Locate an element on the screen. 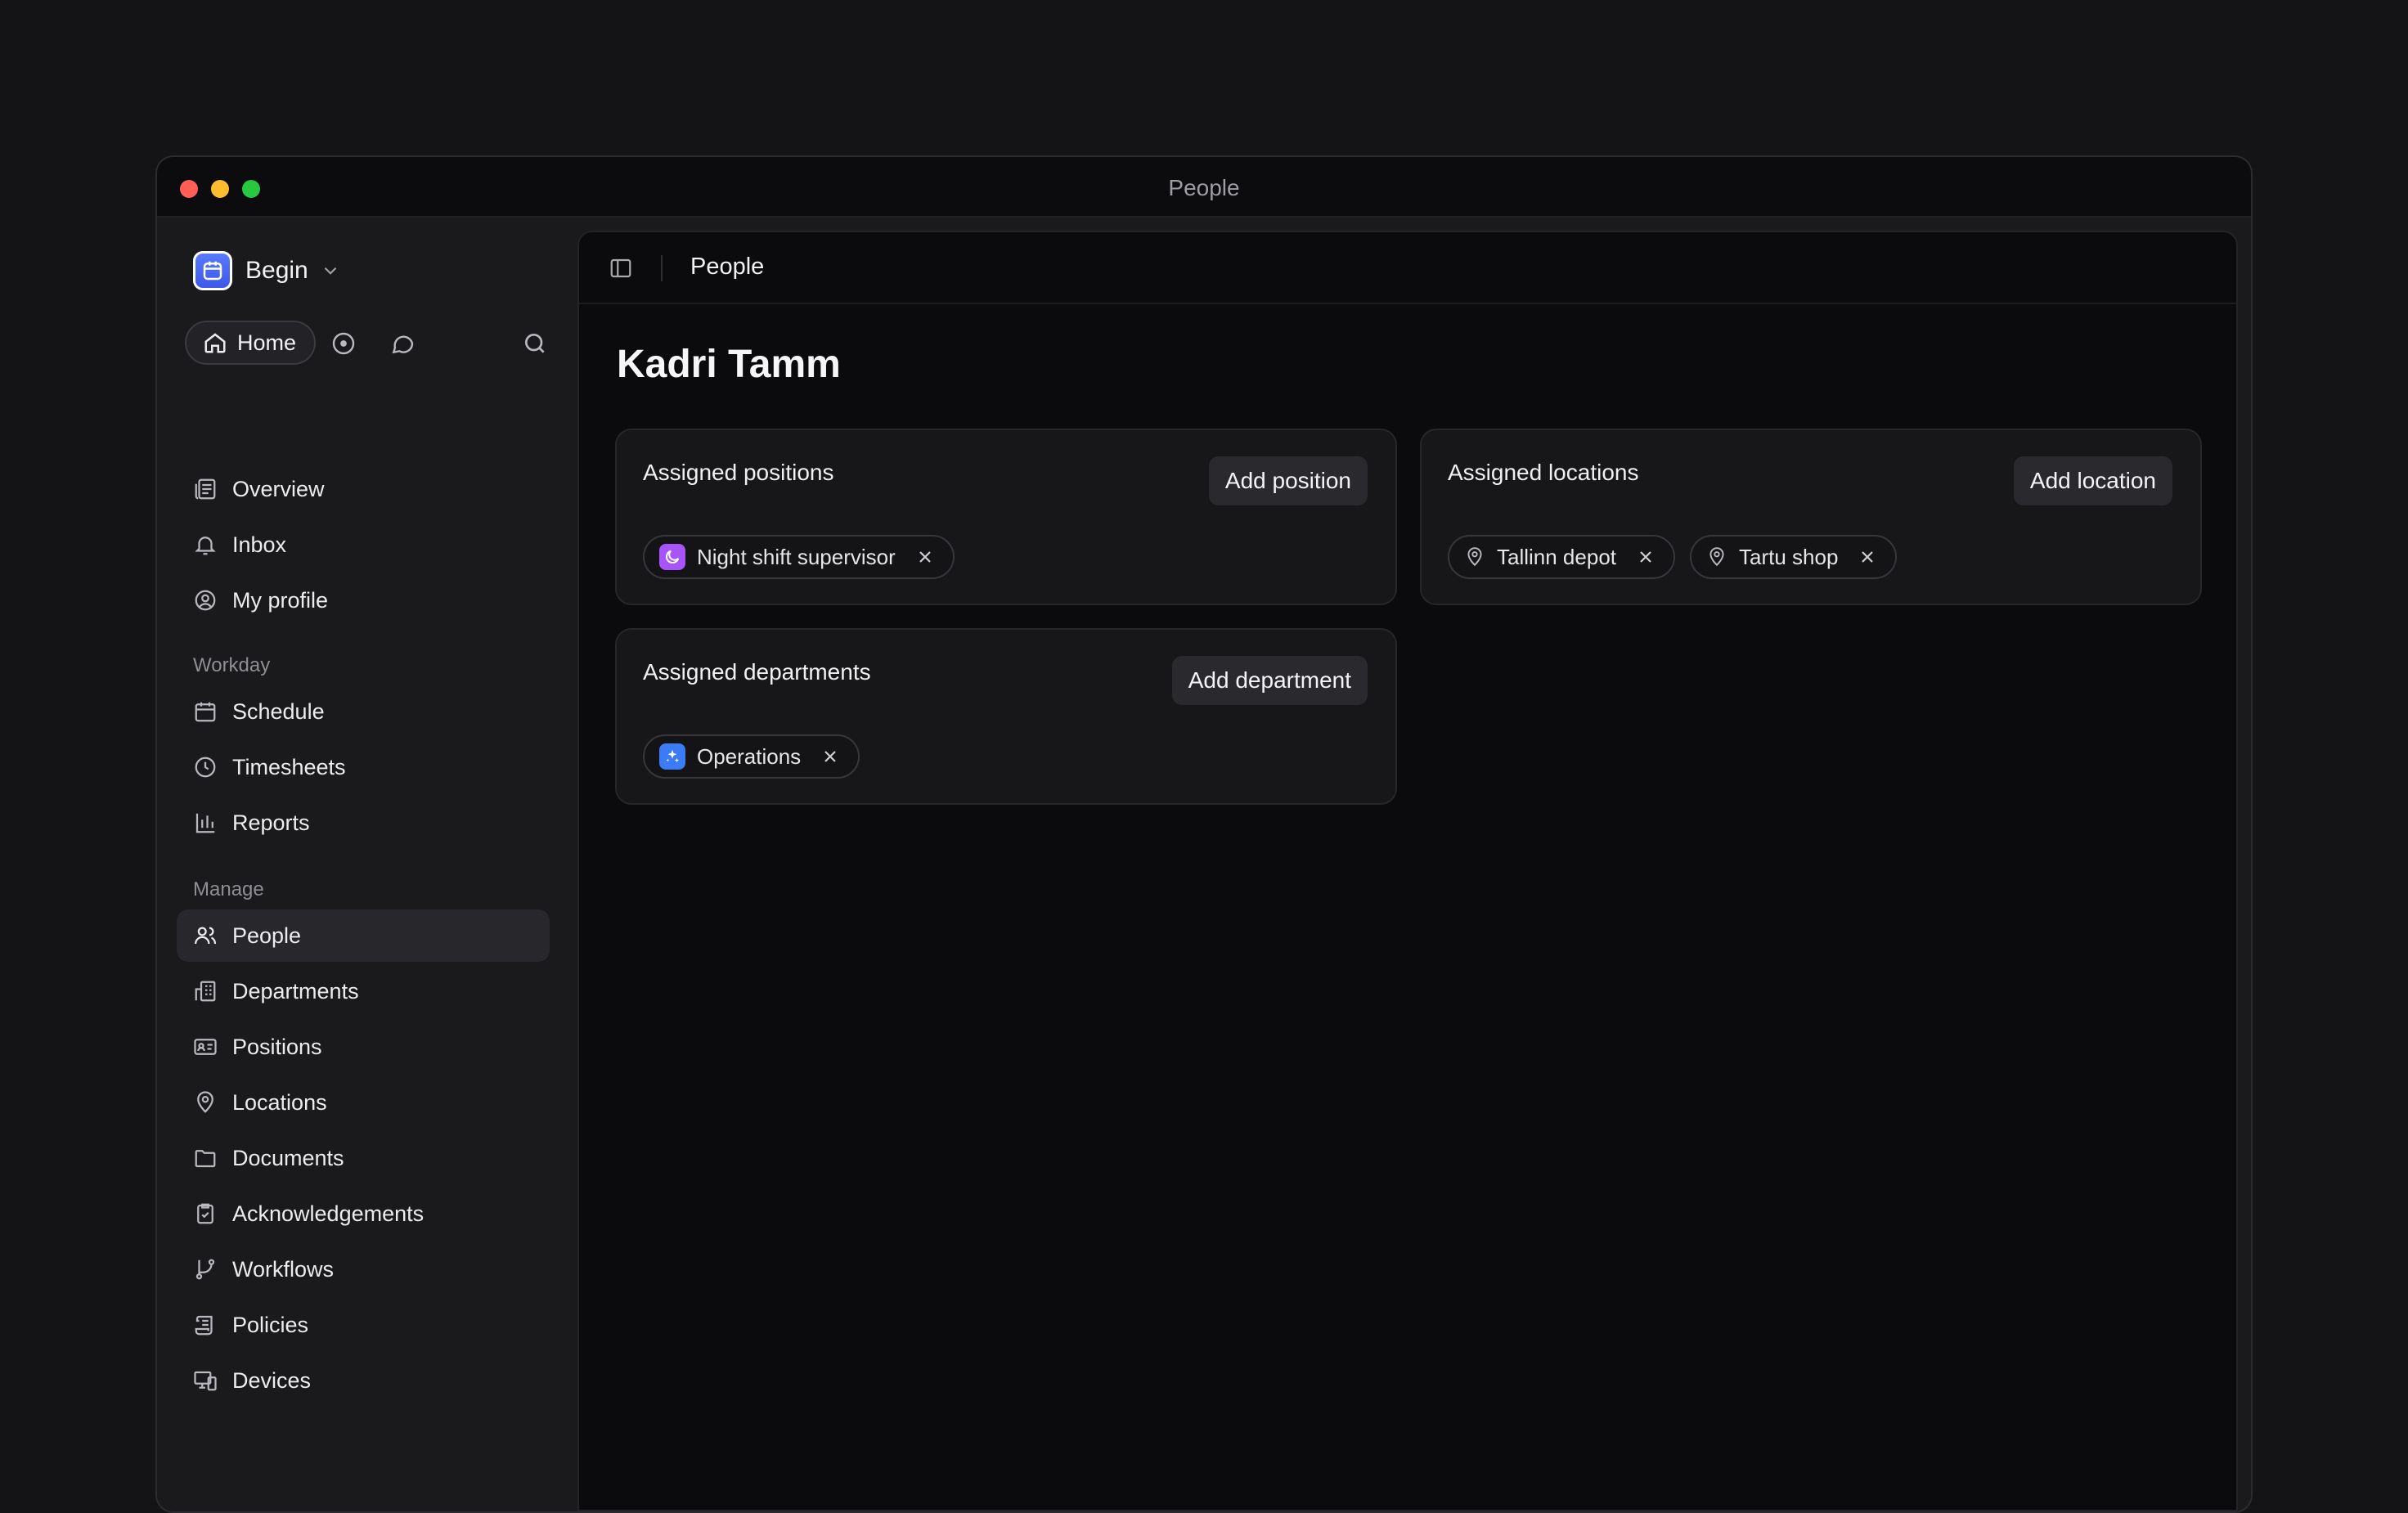 The width and height of the screenshot is (2408, 1513). title-bar: People is located at coordinates (1204, 188).